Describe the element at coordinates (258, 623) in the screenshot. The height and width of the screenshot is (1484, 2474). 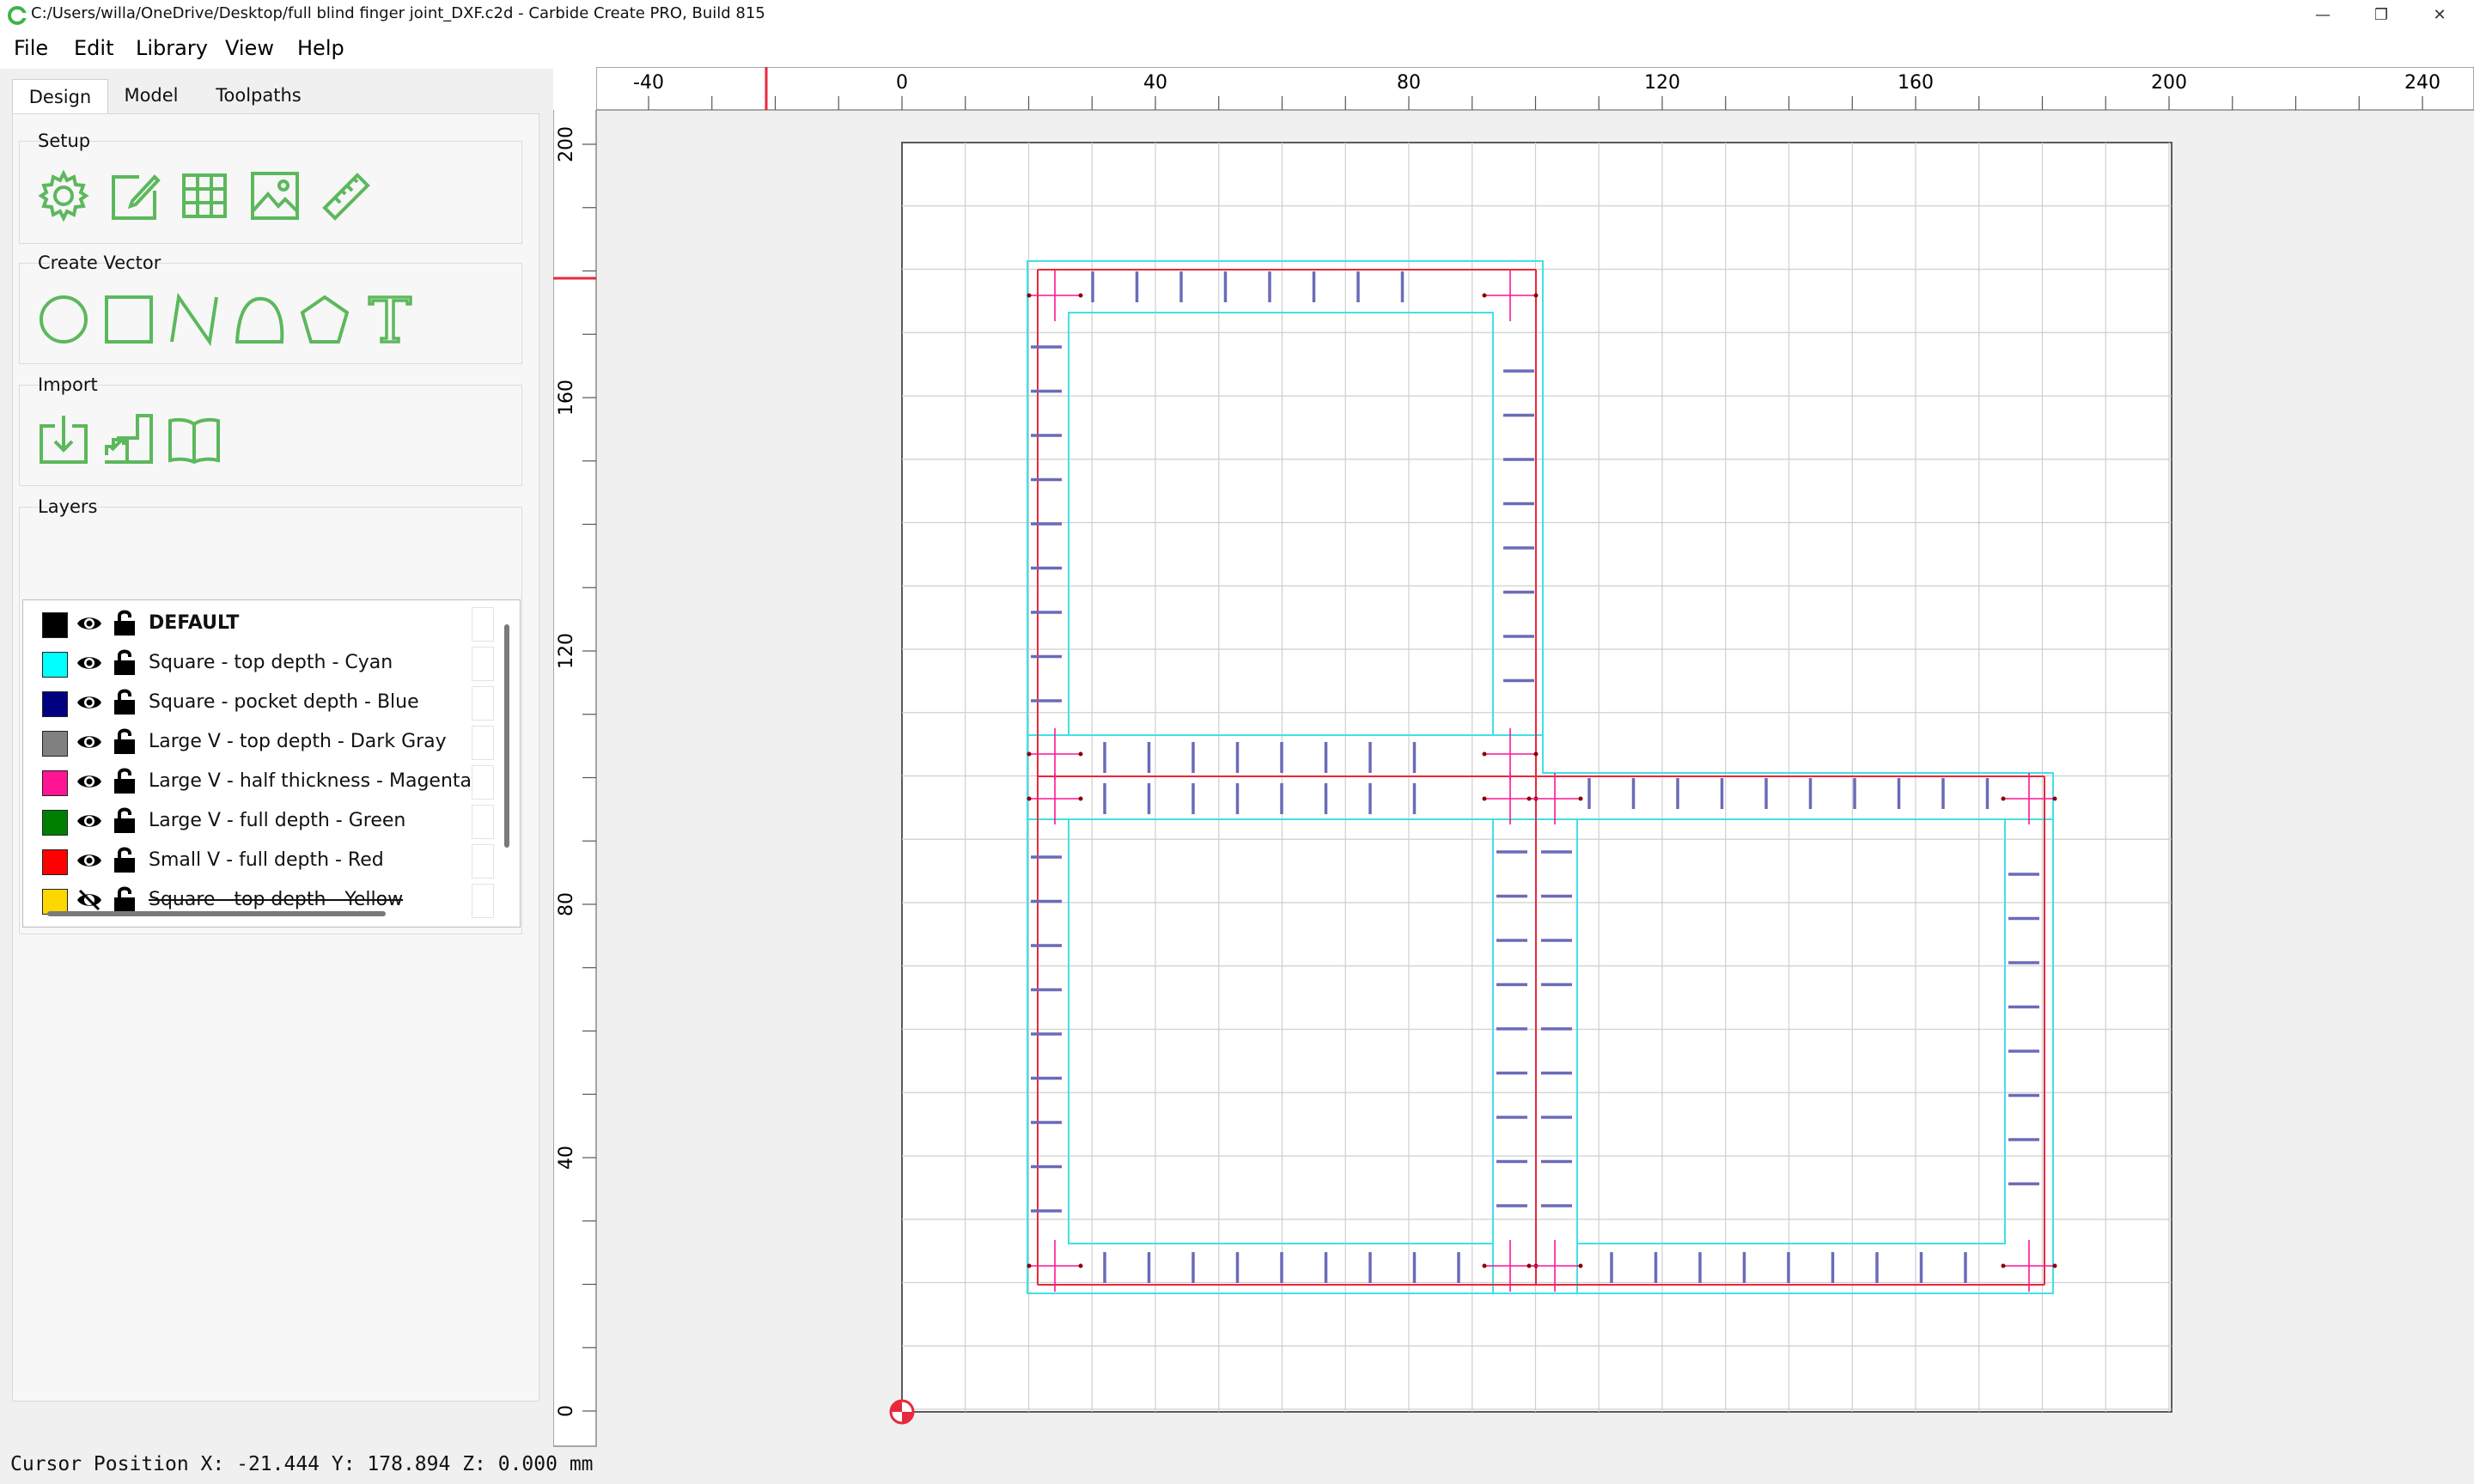
I see `layer-row-default: DEFAULT` at that location.